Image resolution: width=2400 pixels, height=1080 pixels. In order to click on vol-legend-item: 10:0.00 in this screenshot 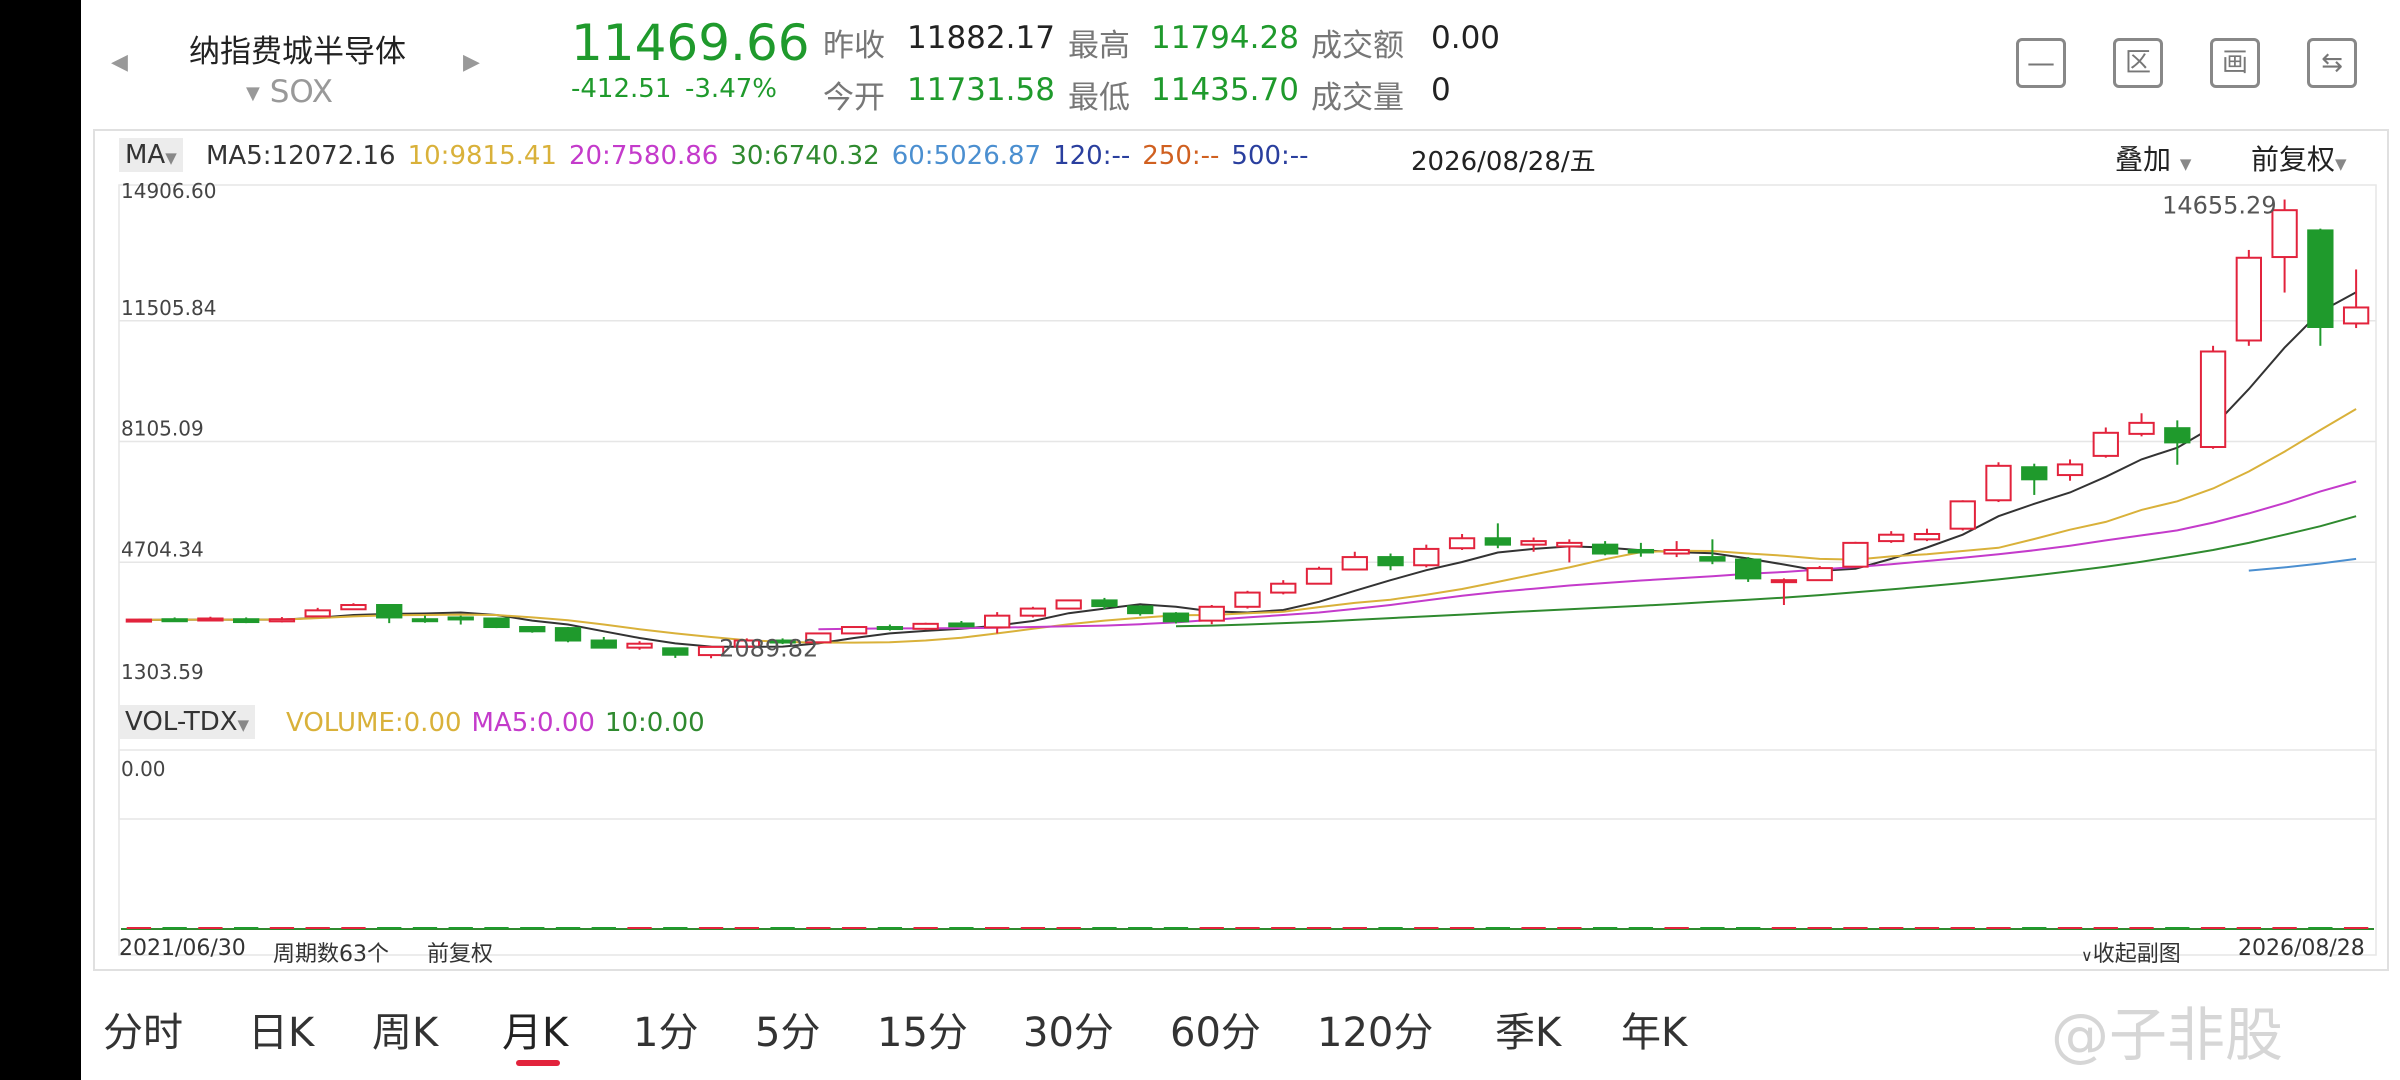, I will do `click(654, 723)`.